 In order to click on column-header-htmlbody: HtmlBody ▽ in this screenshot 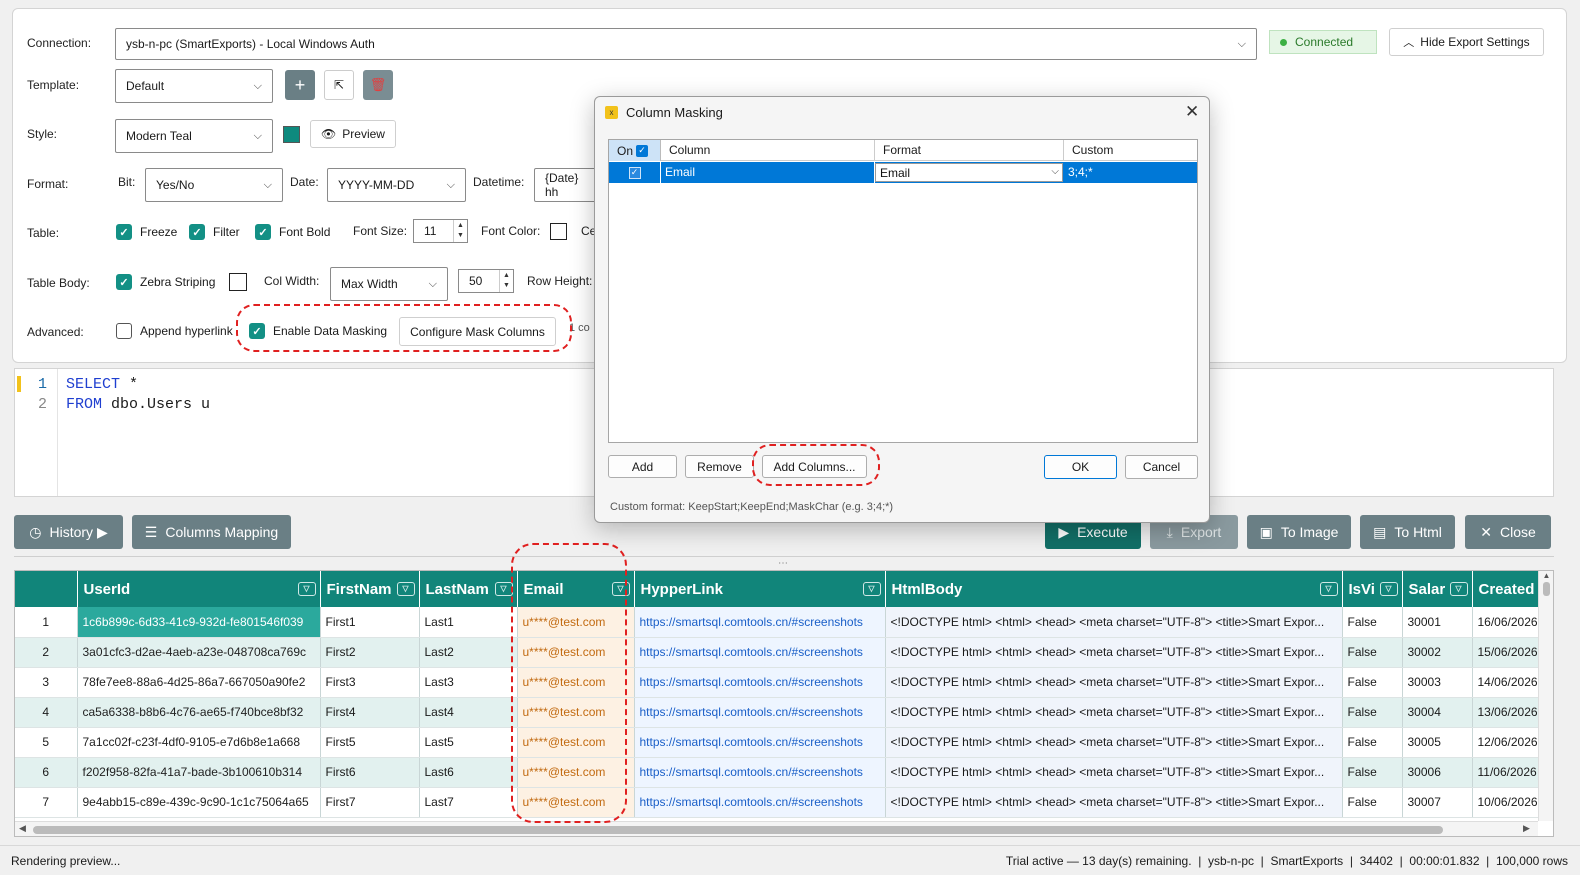, I will do `click(1114, 589)`.